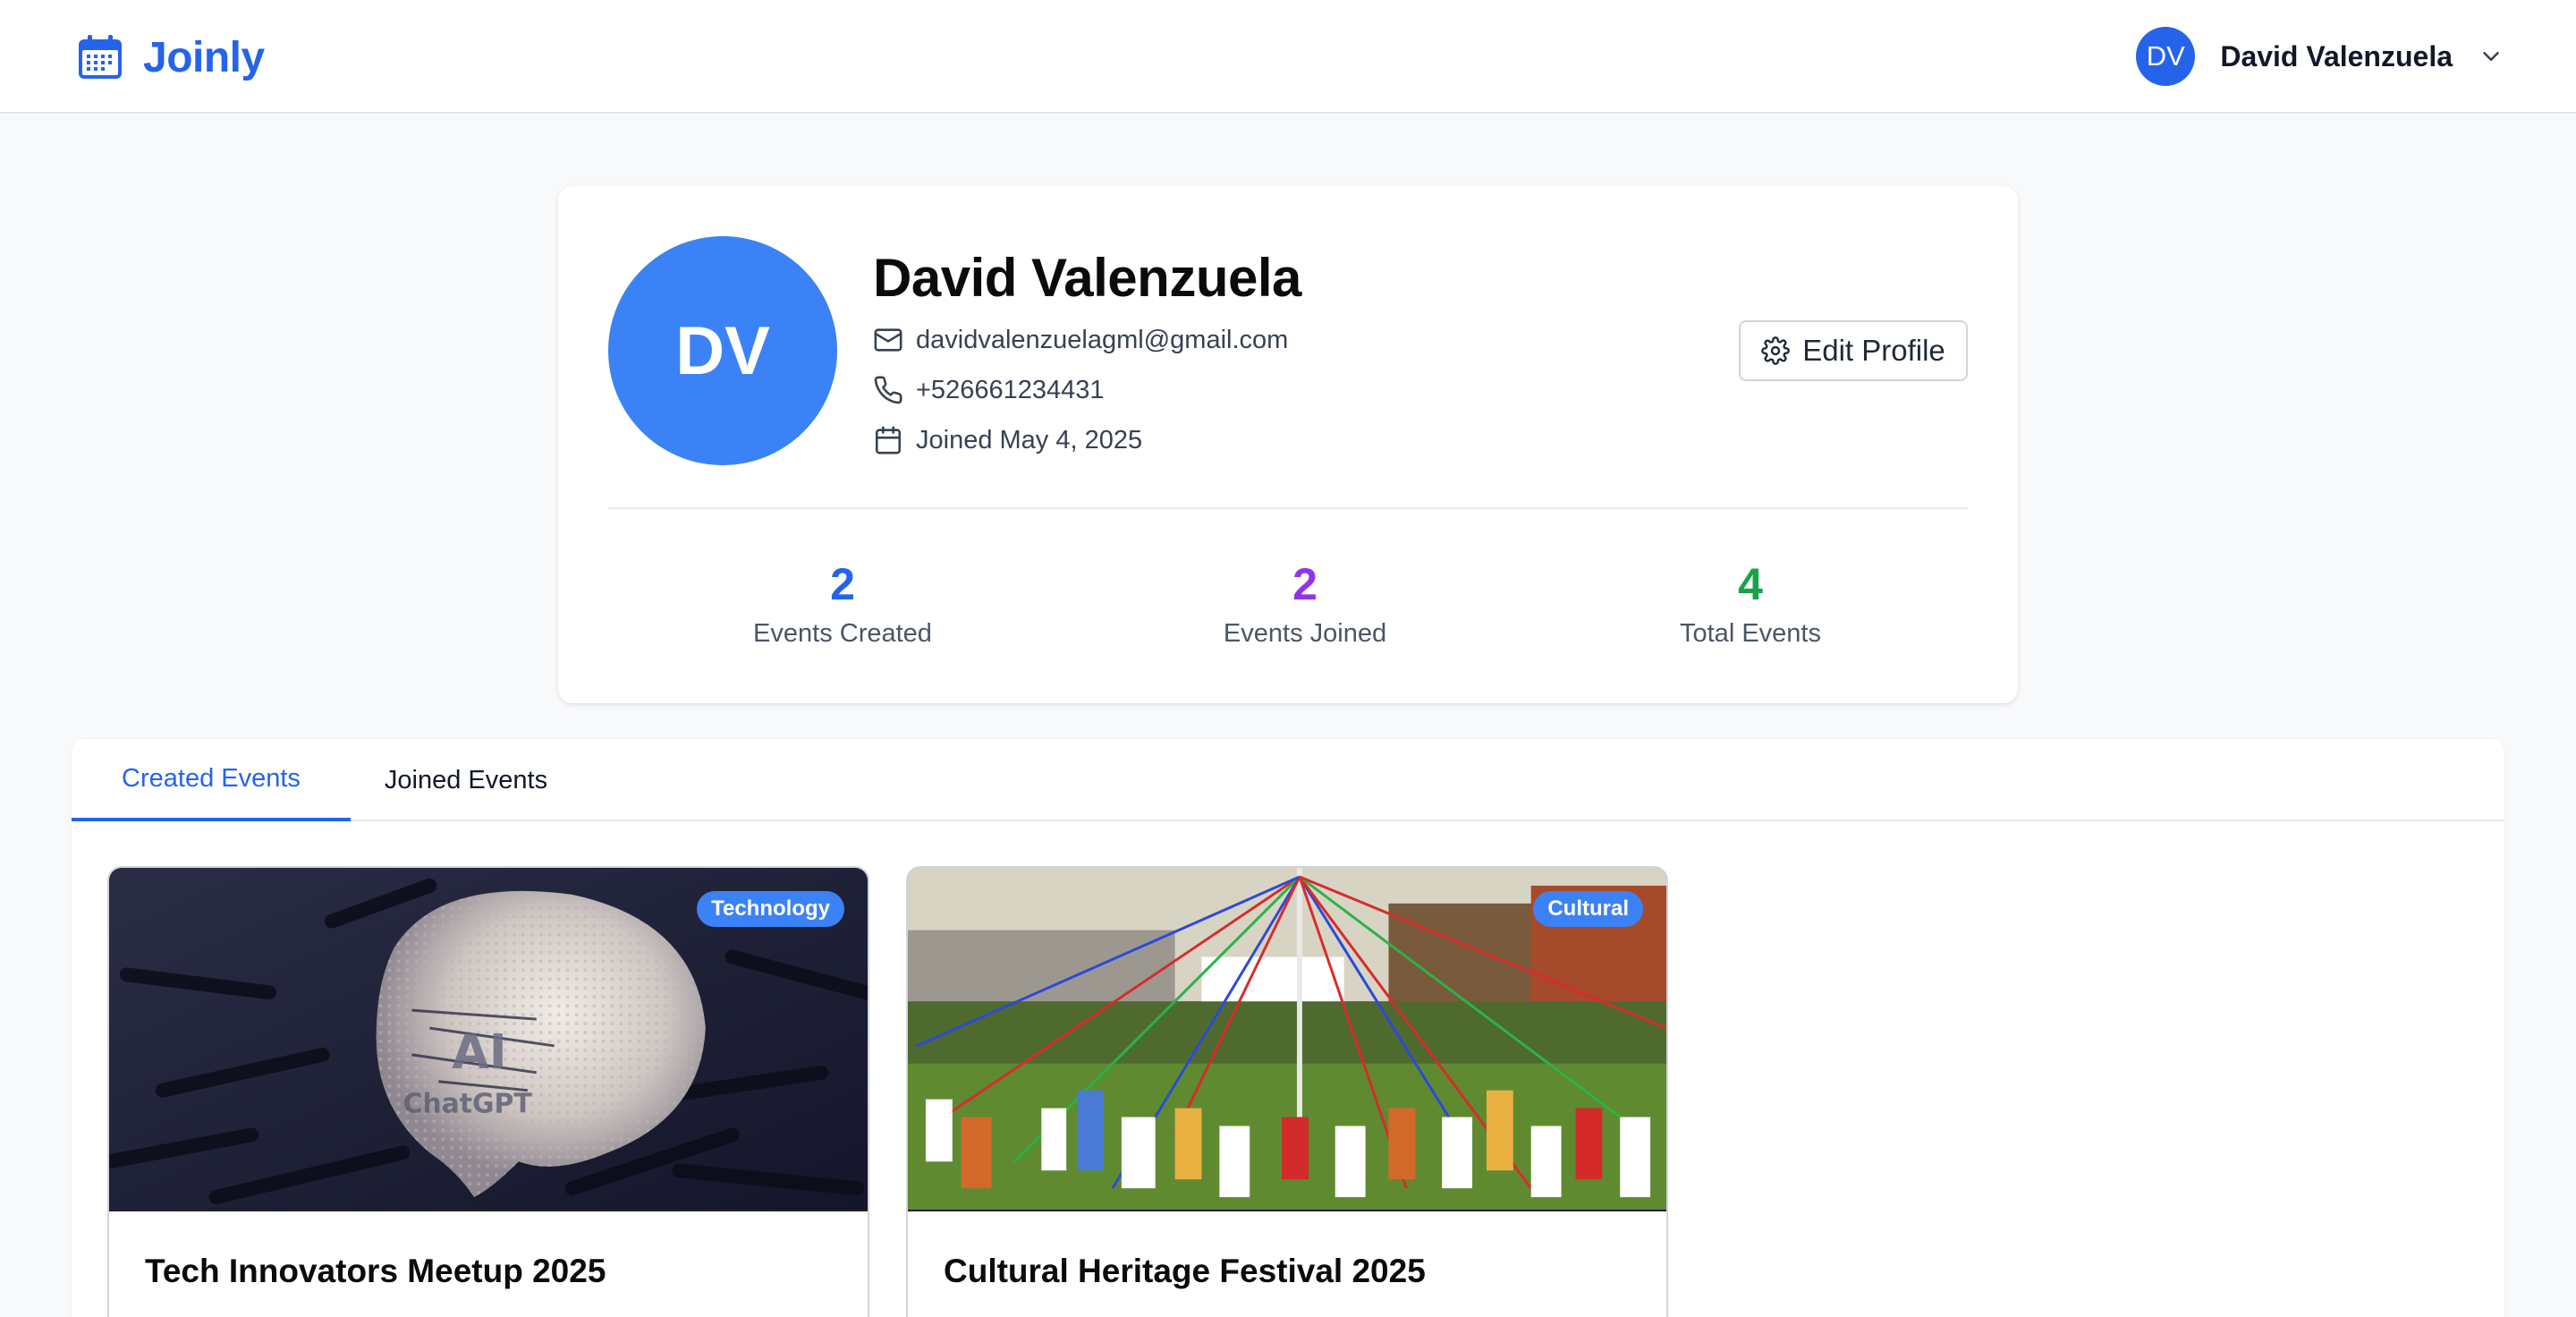  I want to click on event-card: Cultural Cultural Heritage Festival 2025, so click(1287, 1092).